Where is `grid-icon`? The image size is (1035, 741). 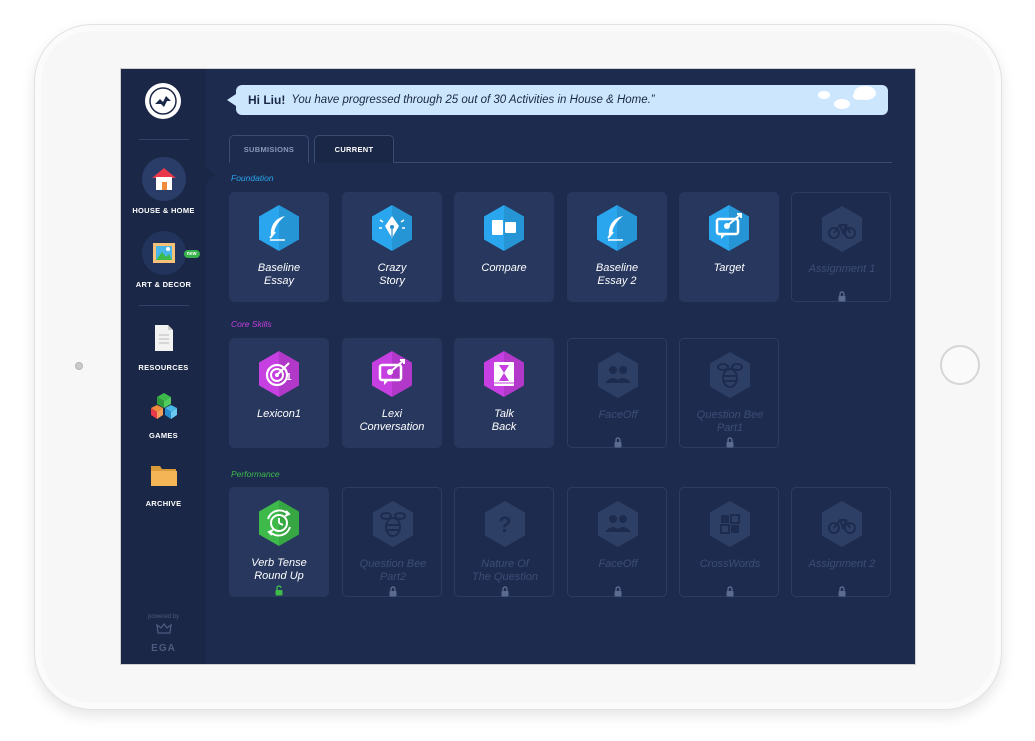 grid-icon is located at coordinates (730, 524).